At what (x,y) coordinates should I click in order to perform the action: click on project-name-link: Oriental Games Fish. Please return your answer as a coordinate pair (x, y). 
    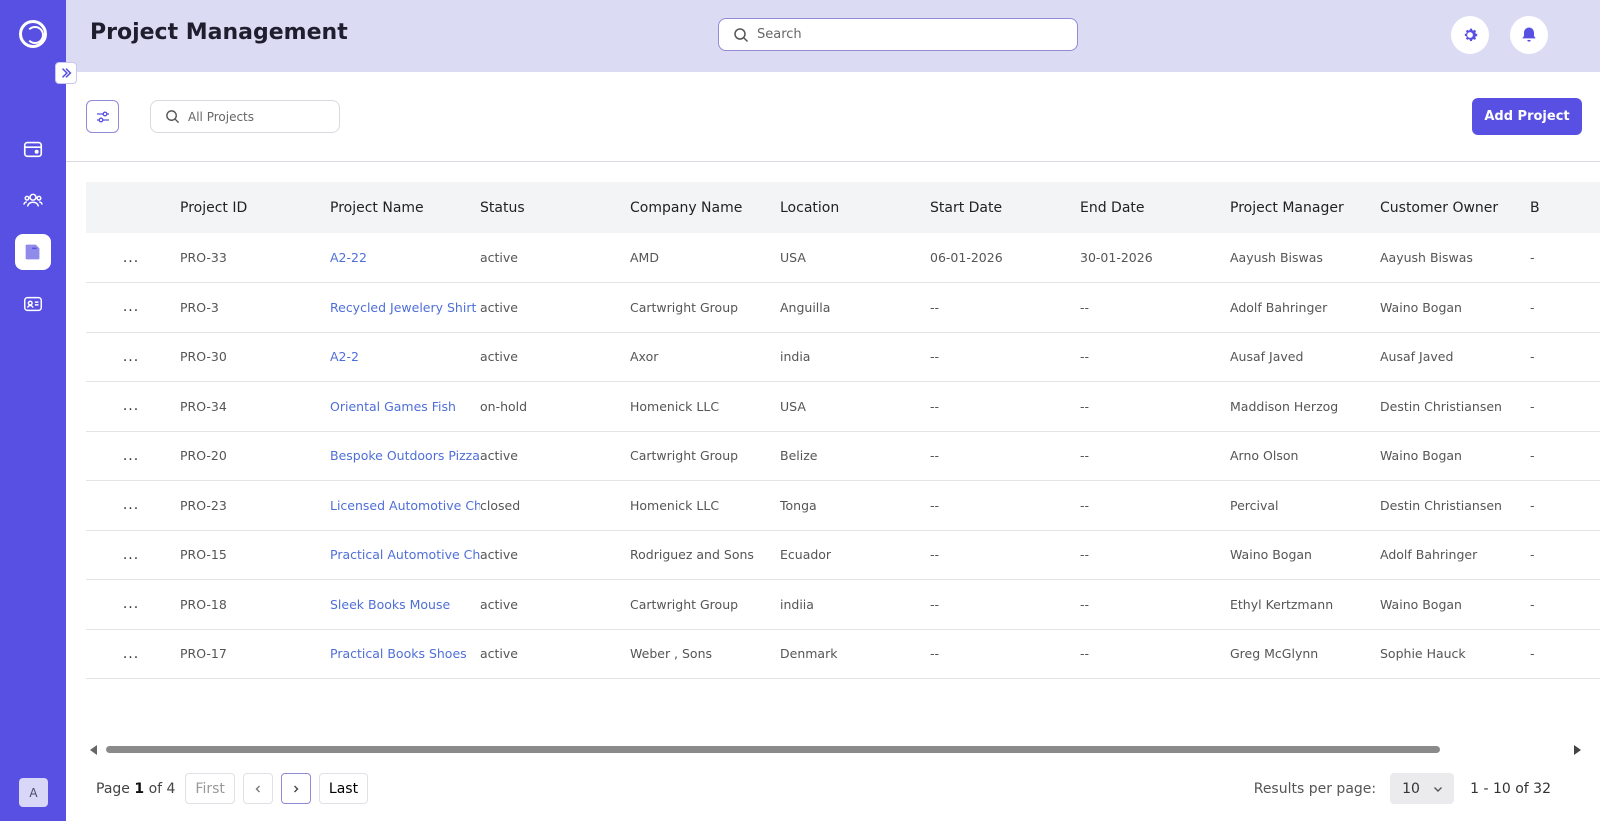
    Looking at the image, I should click on (405, 406).